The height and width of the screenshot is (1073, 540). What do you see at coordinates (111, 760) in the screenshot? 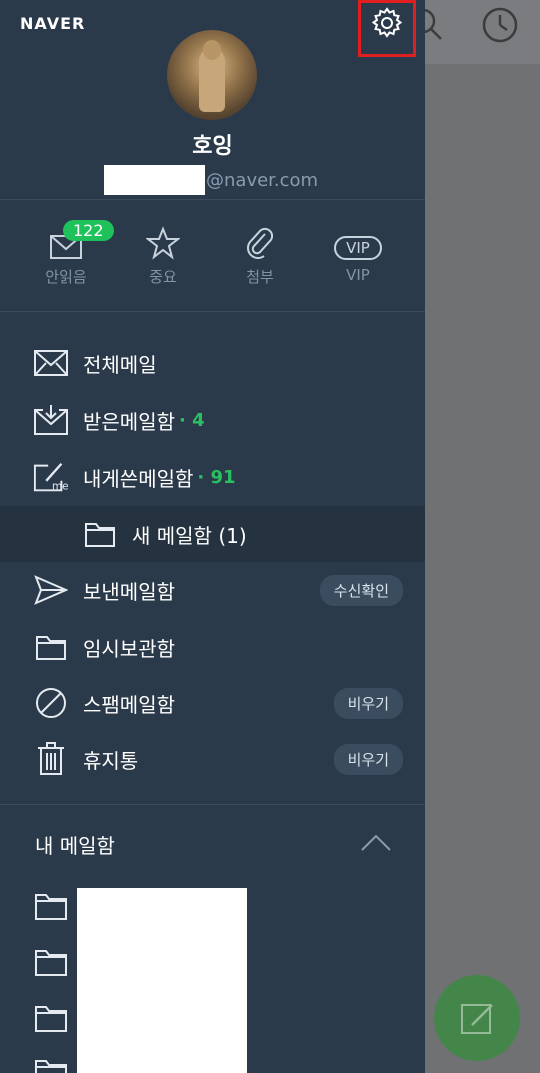
I see `menu-label: 휴지통` at bounding box center [111, 760].